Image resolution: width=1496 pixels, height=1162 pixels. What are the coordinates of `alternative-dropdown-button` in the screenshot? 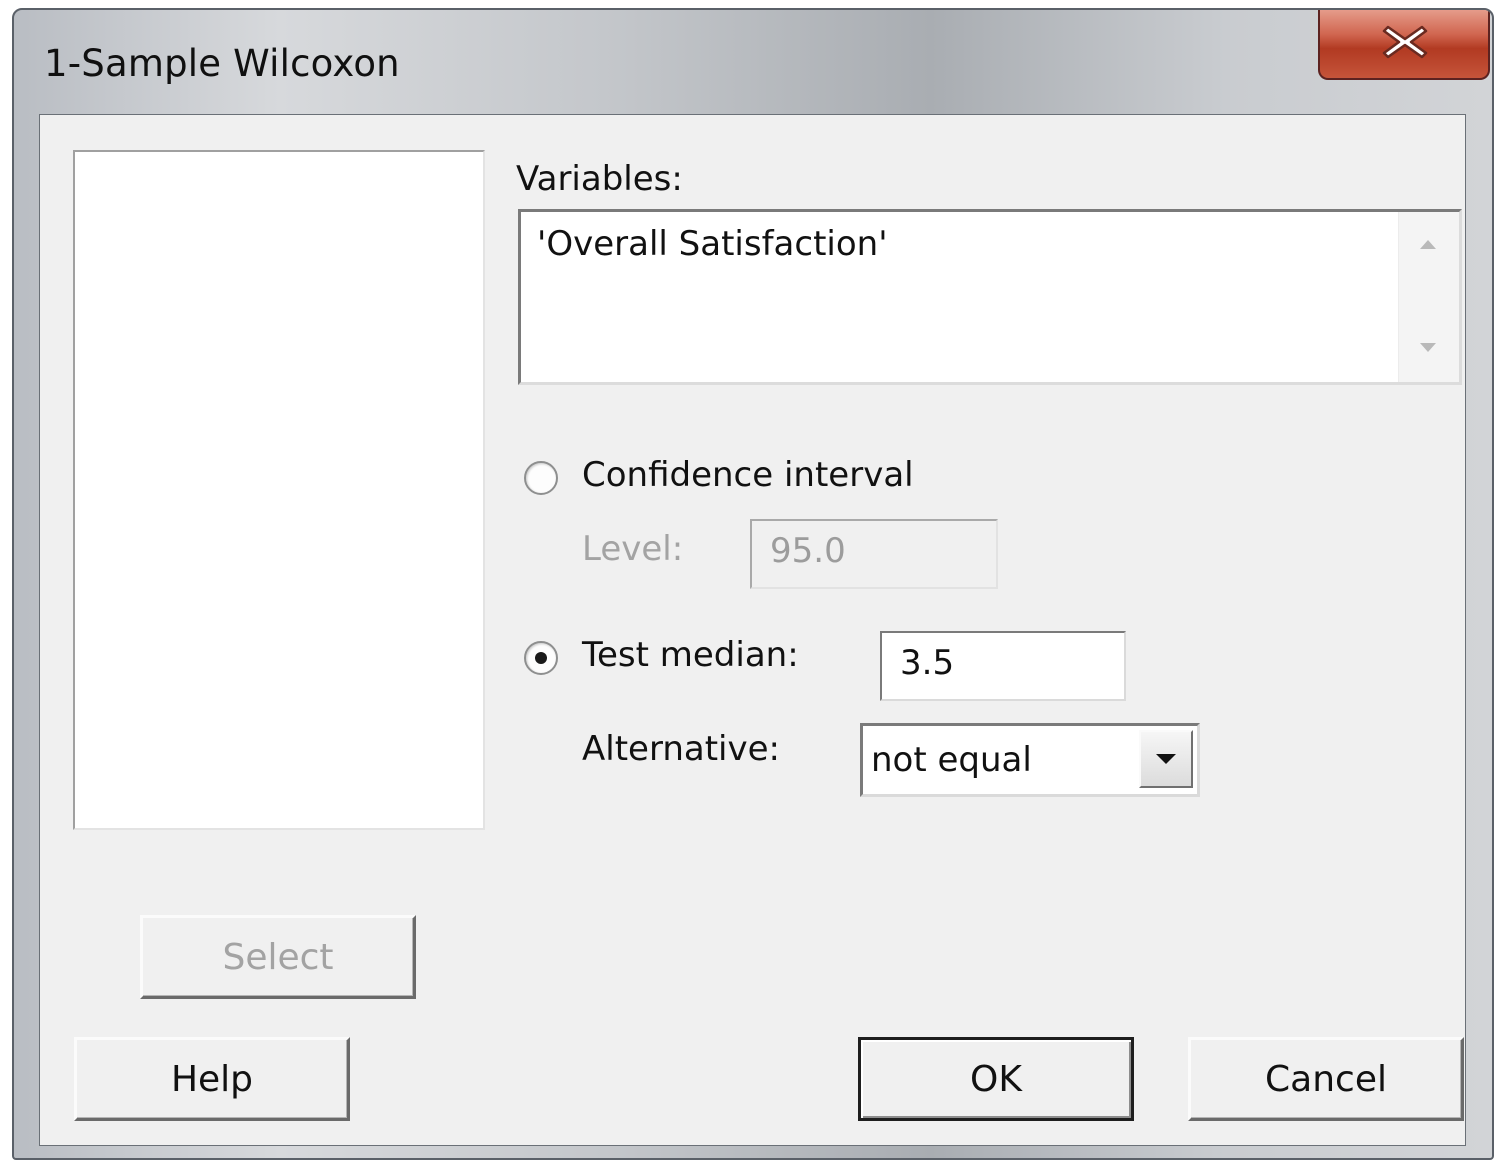 It's located at (1166, 759).